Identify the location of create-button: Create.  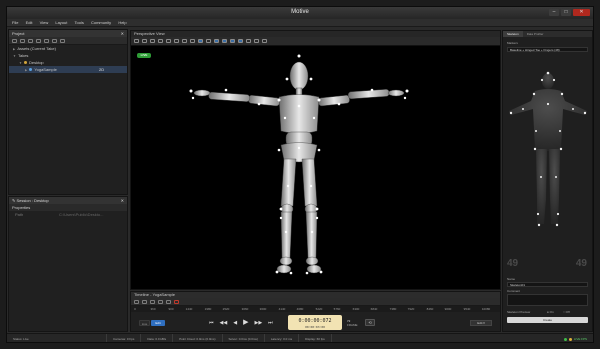
(547, 320).